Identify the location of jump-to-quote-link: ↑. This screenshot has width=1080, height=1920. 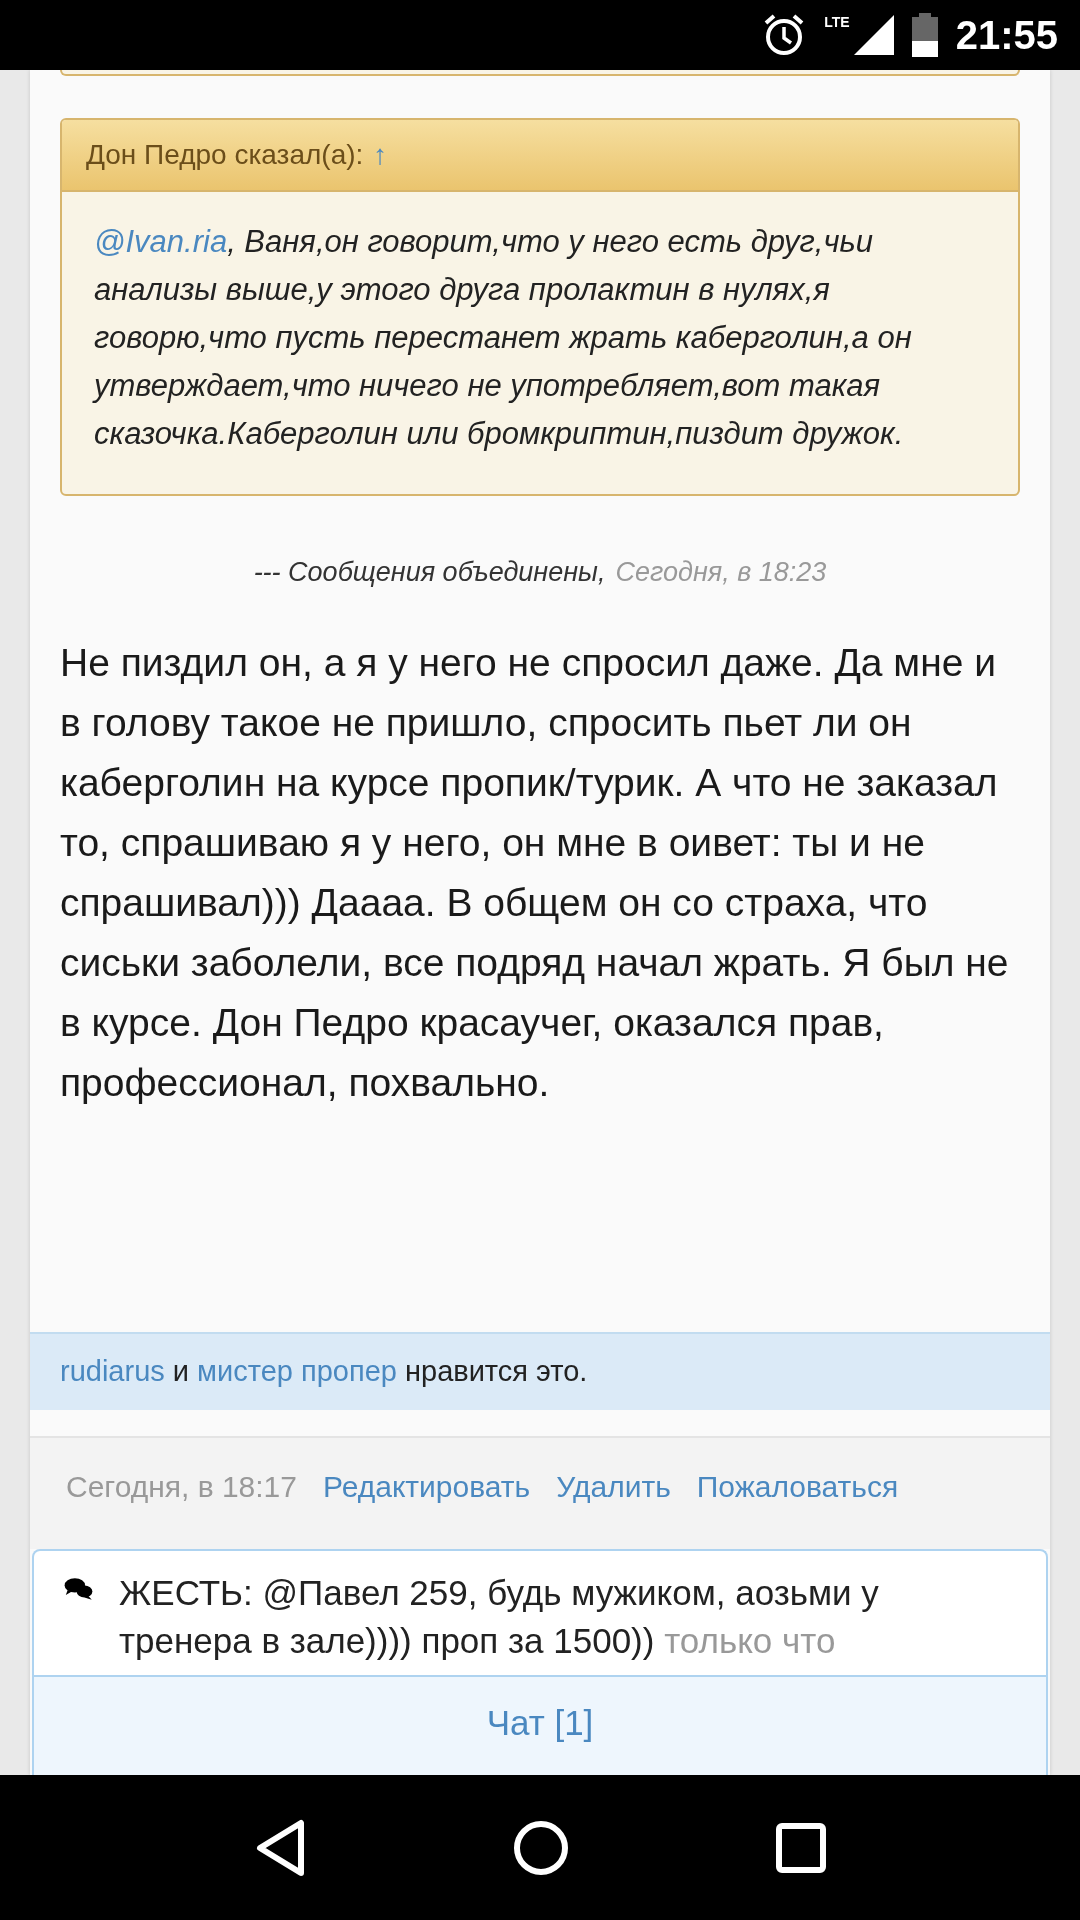
(380, 155).